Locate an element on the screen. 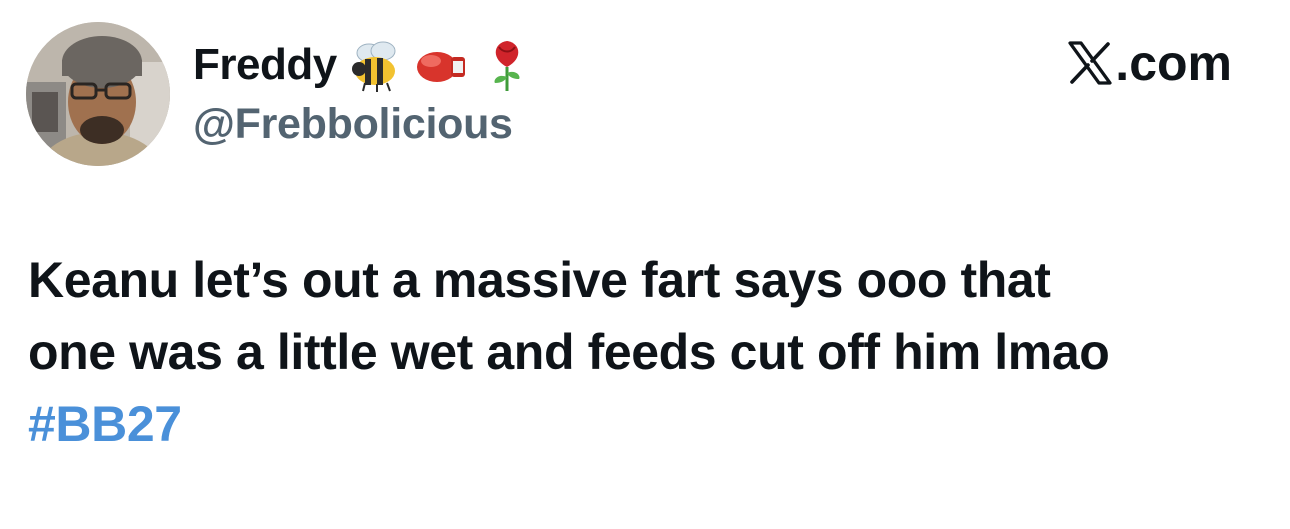  avatar is located at coordinates (98, 94).